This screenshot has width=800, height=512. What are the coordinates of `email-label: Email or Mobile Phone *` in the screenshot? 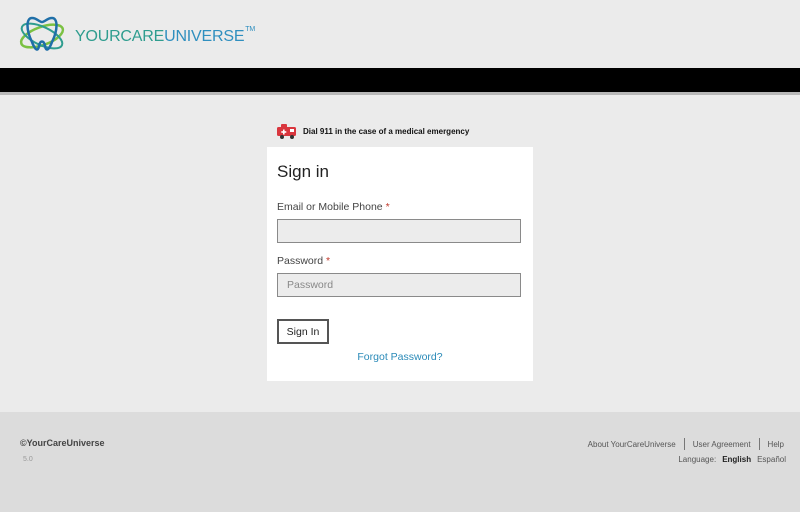 It's located at (333, 207).